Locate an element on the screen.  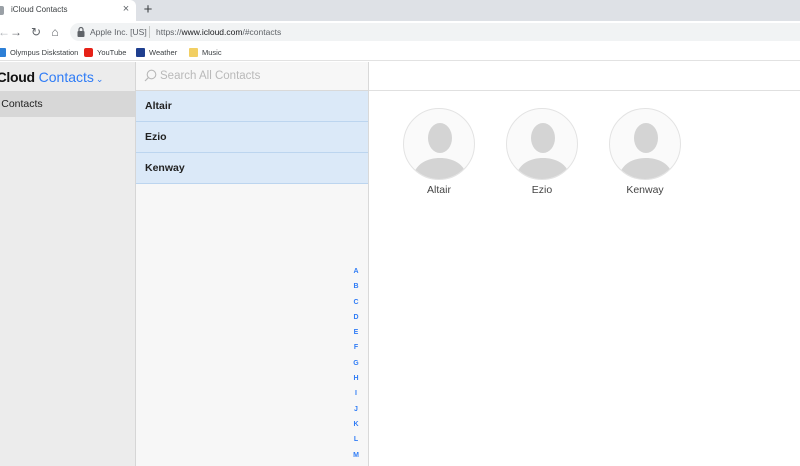
index-letter-g: G is located at coordinates (356, 363).